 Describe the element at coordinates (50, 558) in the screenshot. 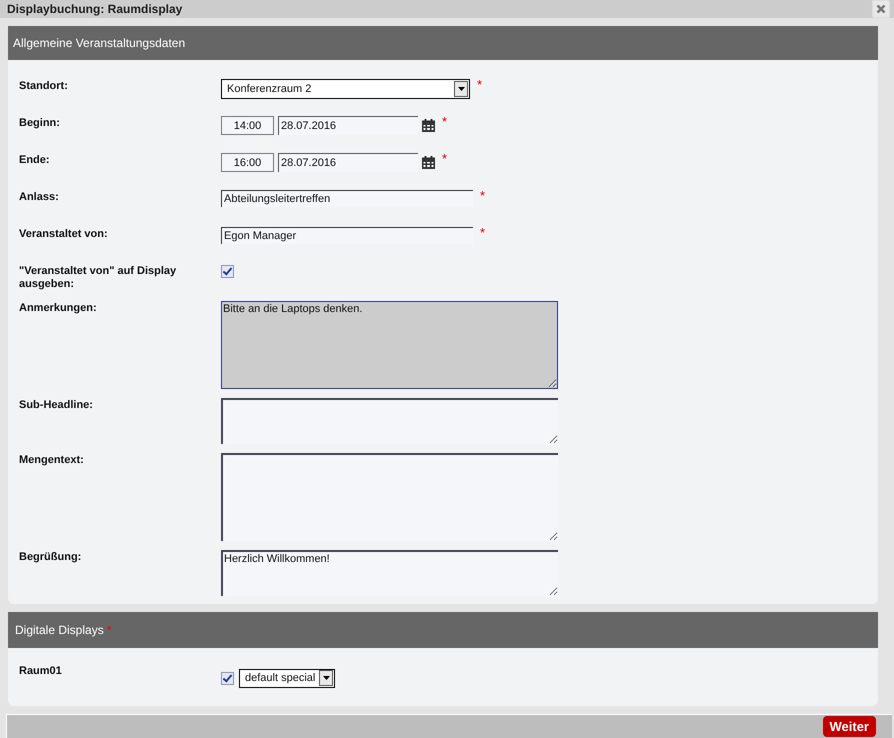

I see `field-label: Begrüßung:` at that location.